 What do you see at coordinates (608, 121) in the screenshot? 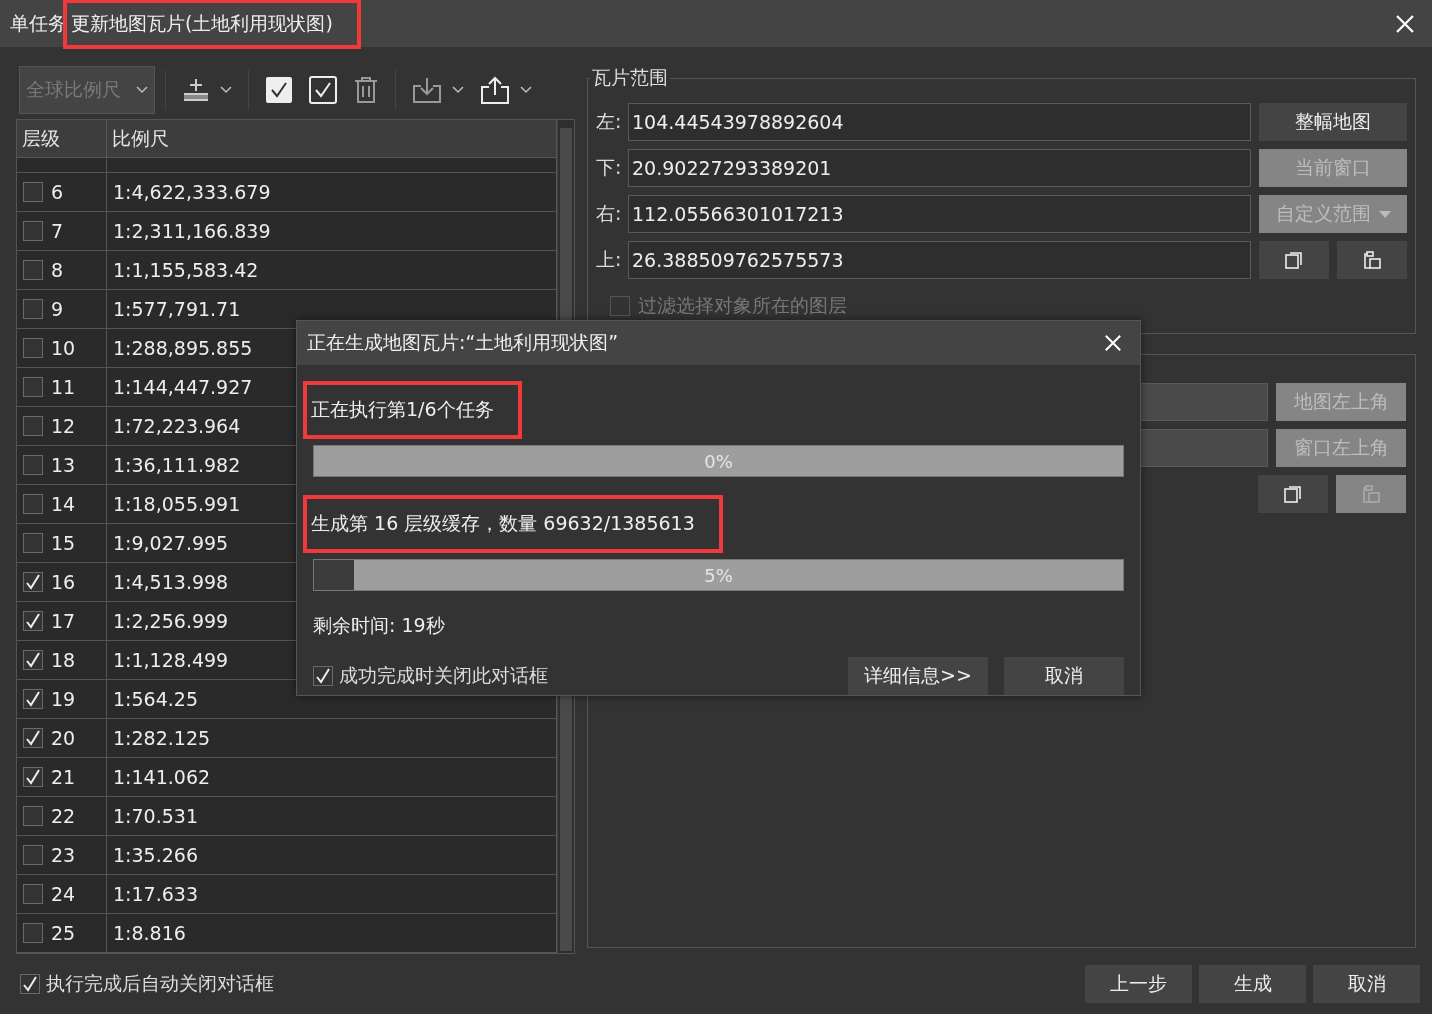
I see `field-label: 左:` at bounding box center [608, 121].